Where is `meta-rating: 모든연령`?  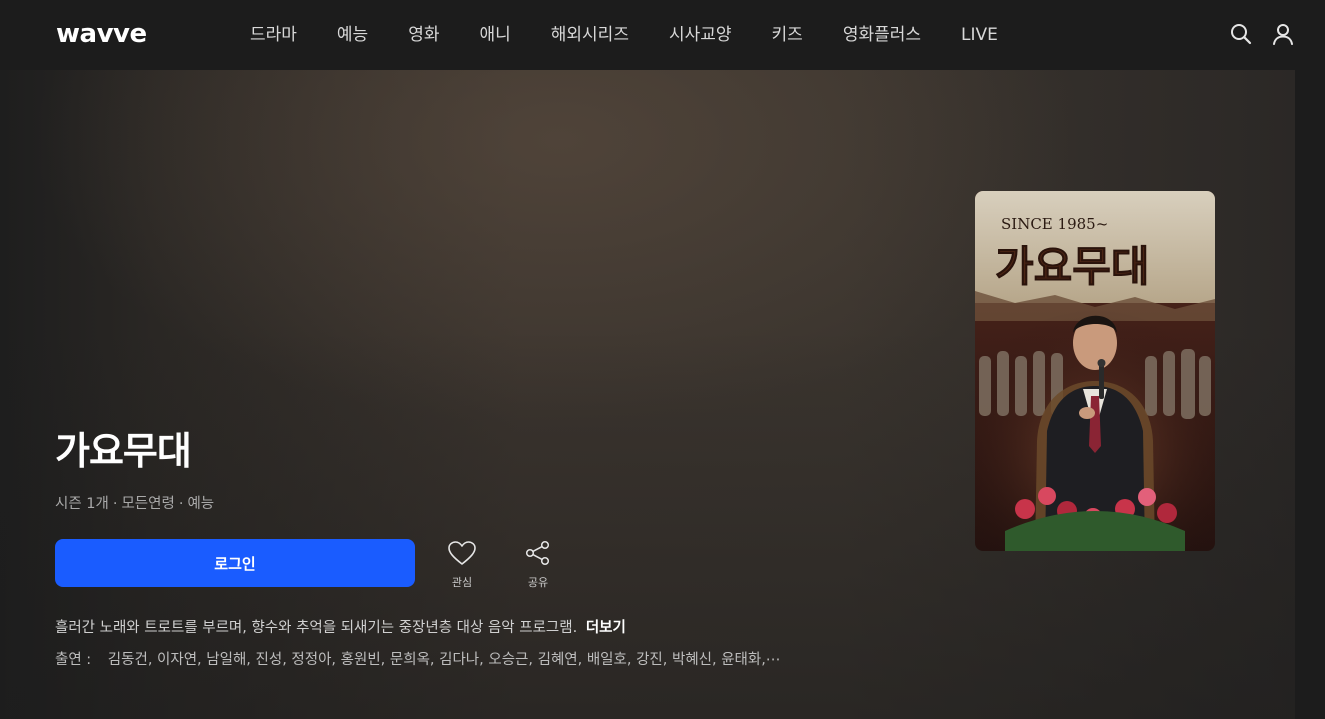
meta-rating: 모든연령 is located at coordinates (148, 504).